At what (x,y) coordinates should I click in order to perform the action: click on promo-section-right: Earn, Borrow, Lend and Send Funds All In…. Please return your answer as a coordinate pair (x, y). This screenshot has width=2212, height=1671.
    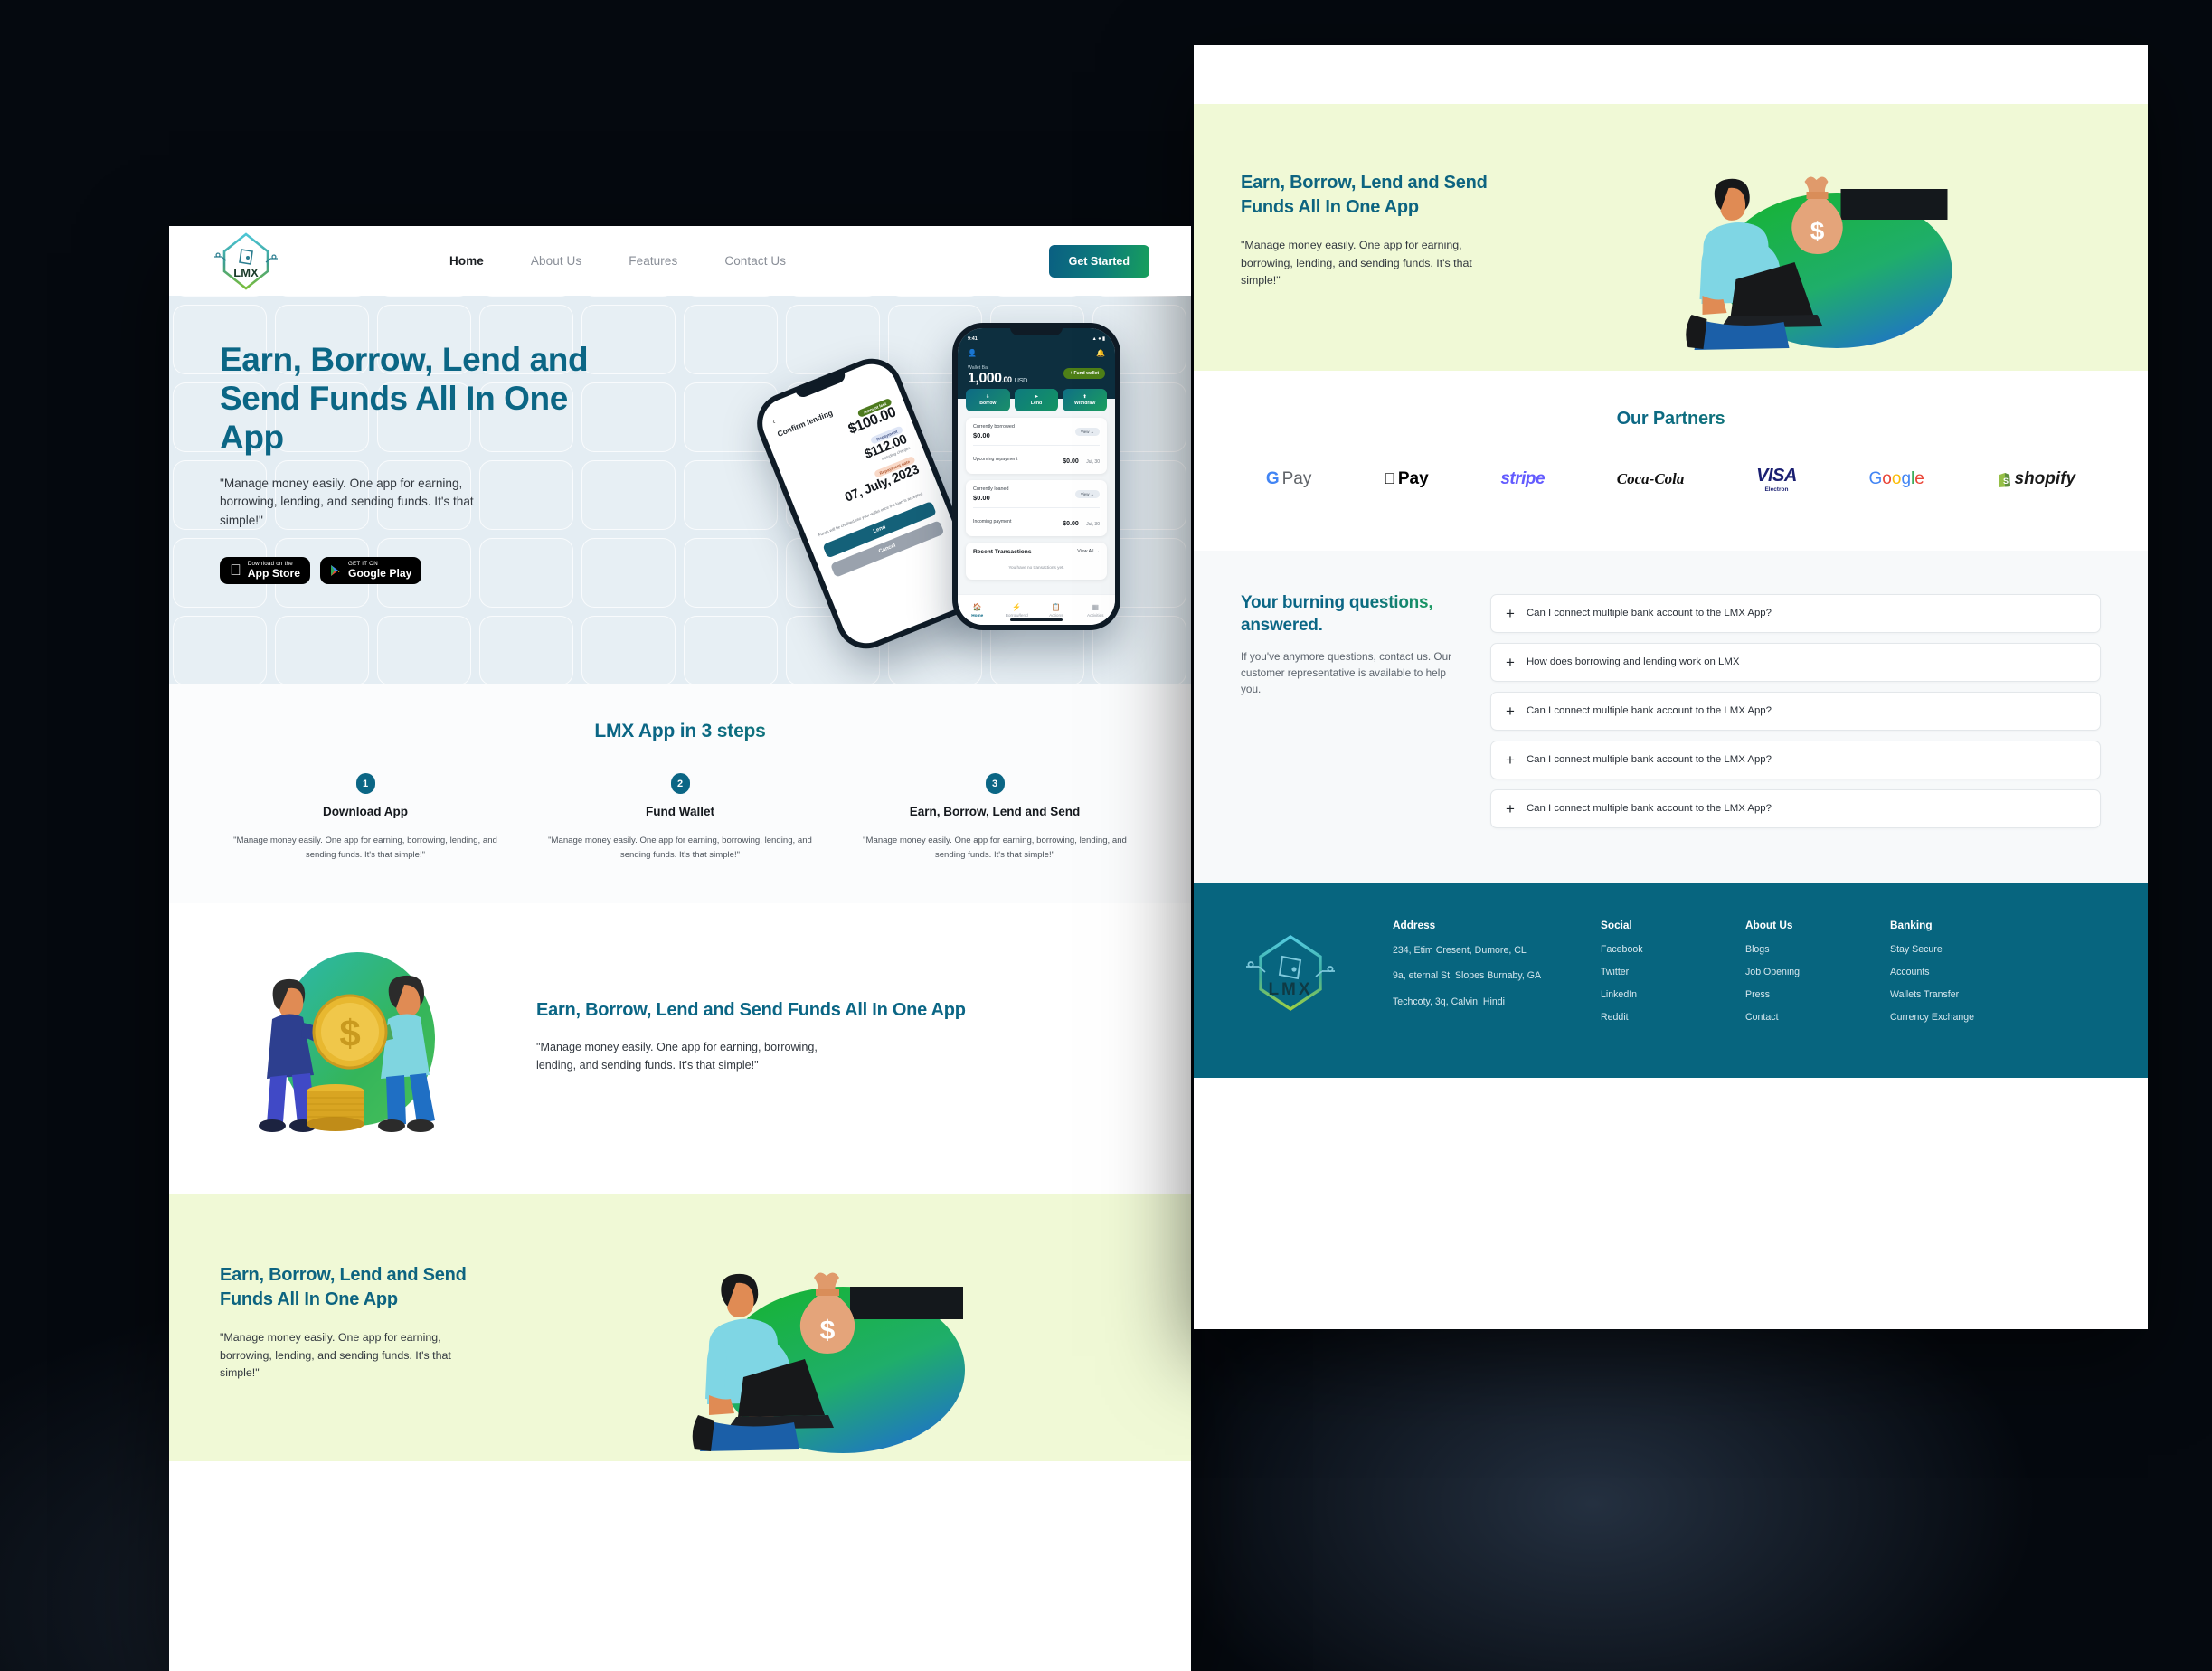
    Looking at the image, I should click on (1671, 237).